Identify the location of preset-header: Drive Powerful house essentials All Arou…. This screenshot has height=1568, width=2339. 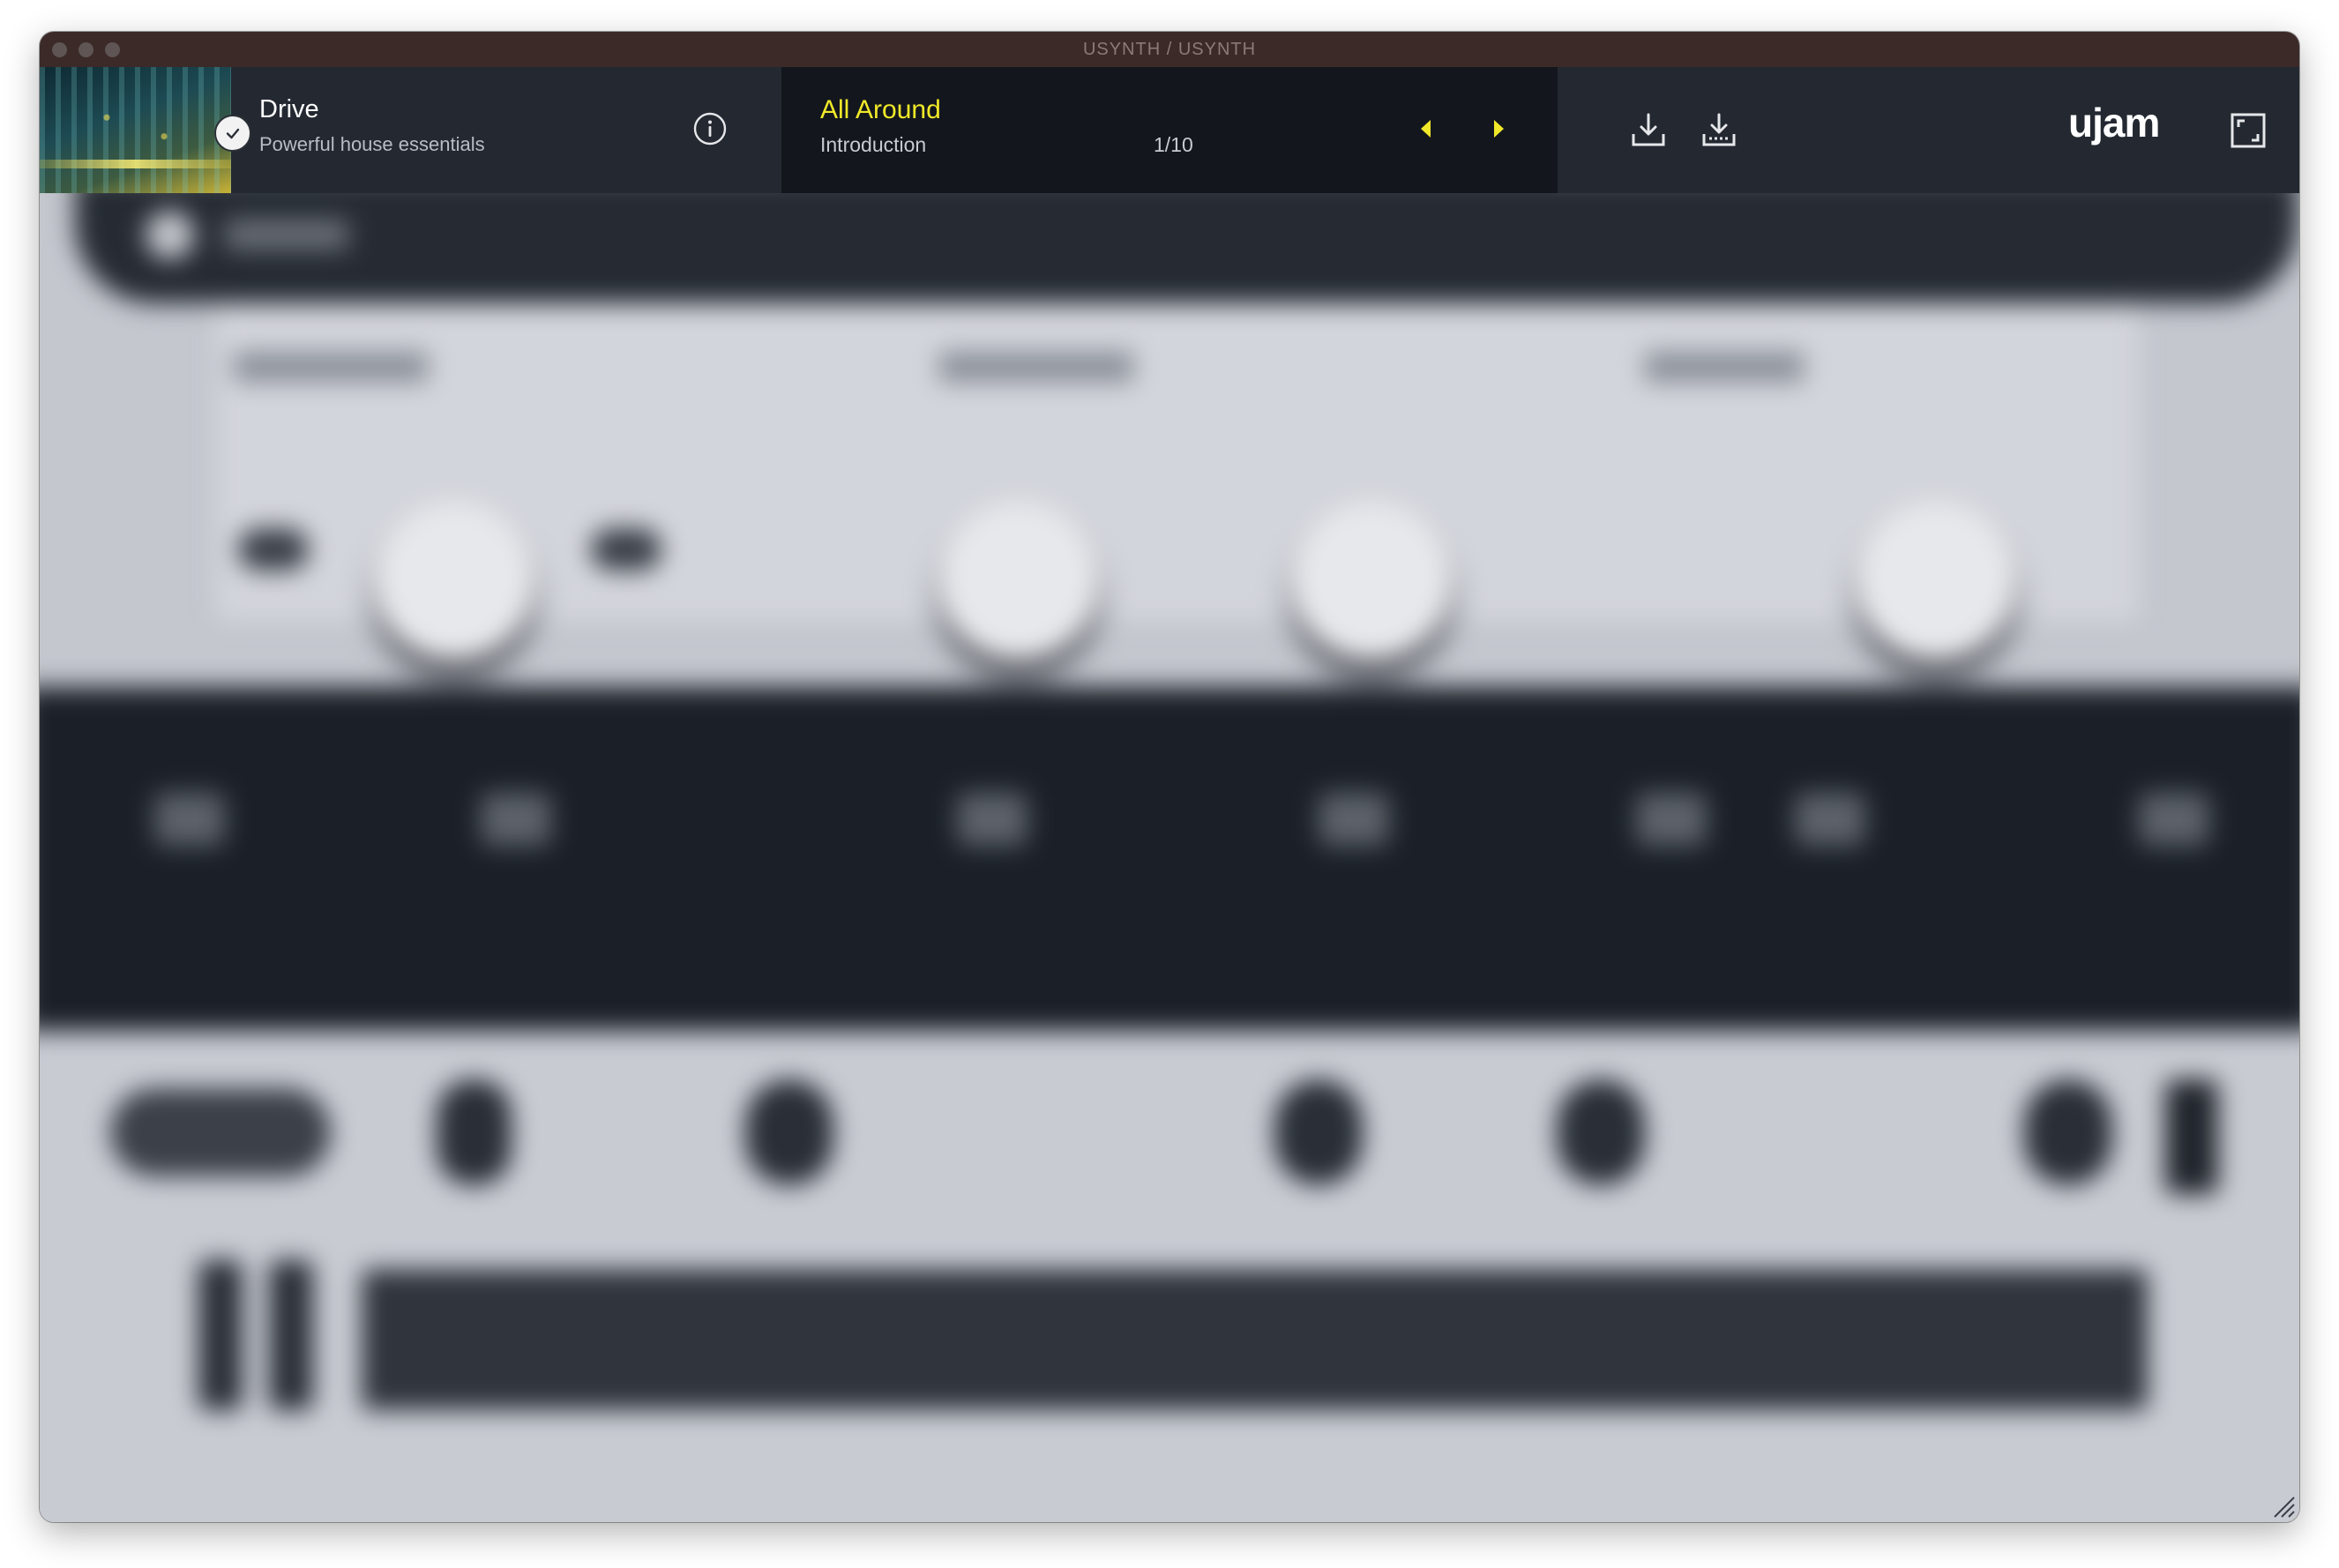
(1169, 130).